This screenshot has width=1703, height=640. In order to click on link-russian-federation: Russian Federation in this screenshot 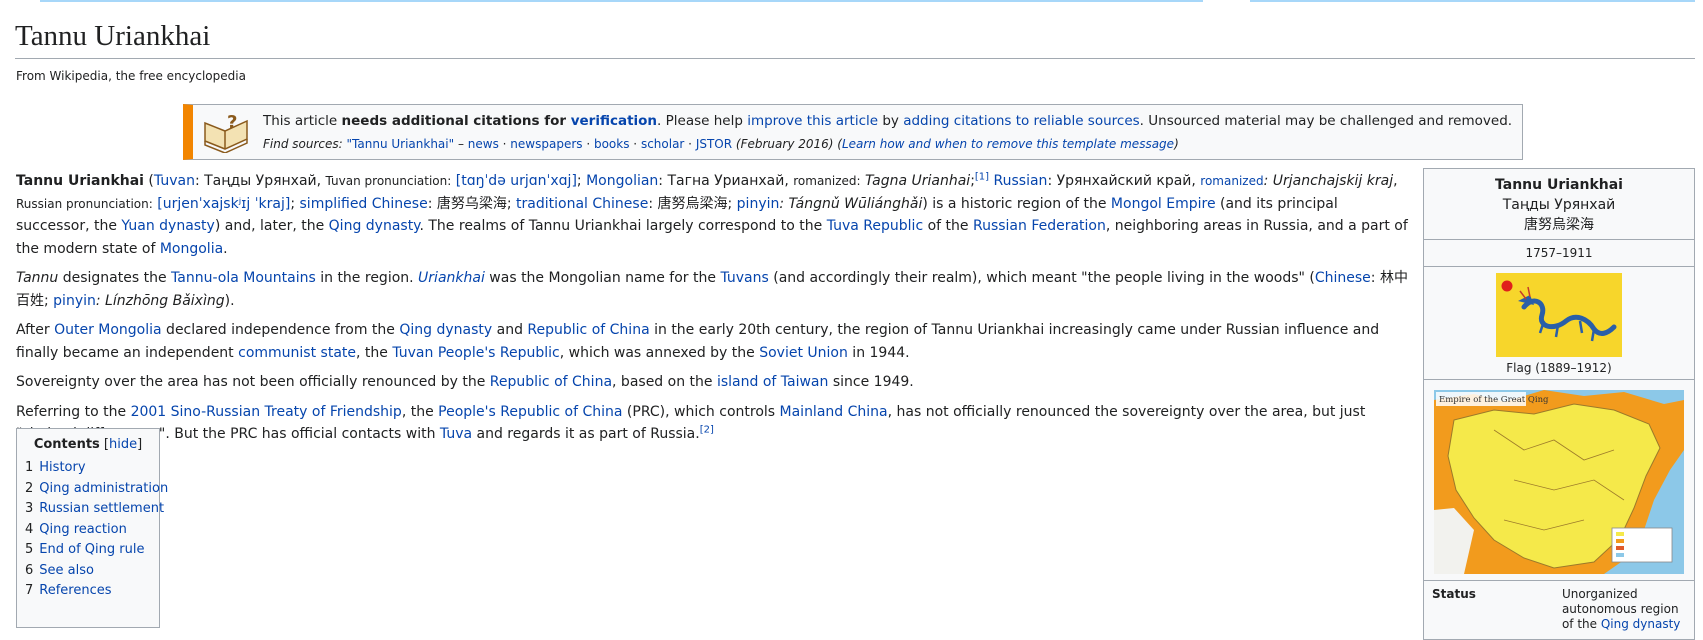, I will do `click(1039, 226)`.